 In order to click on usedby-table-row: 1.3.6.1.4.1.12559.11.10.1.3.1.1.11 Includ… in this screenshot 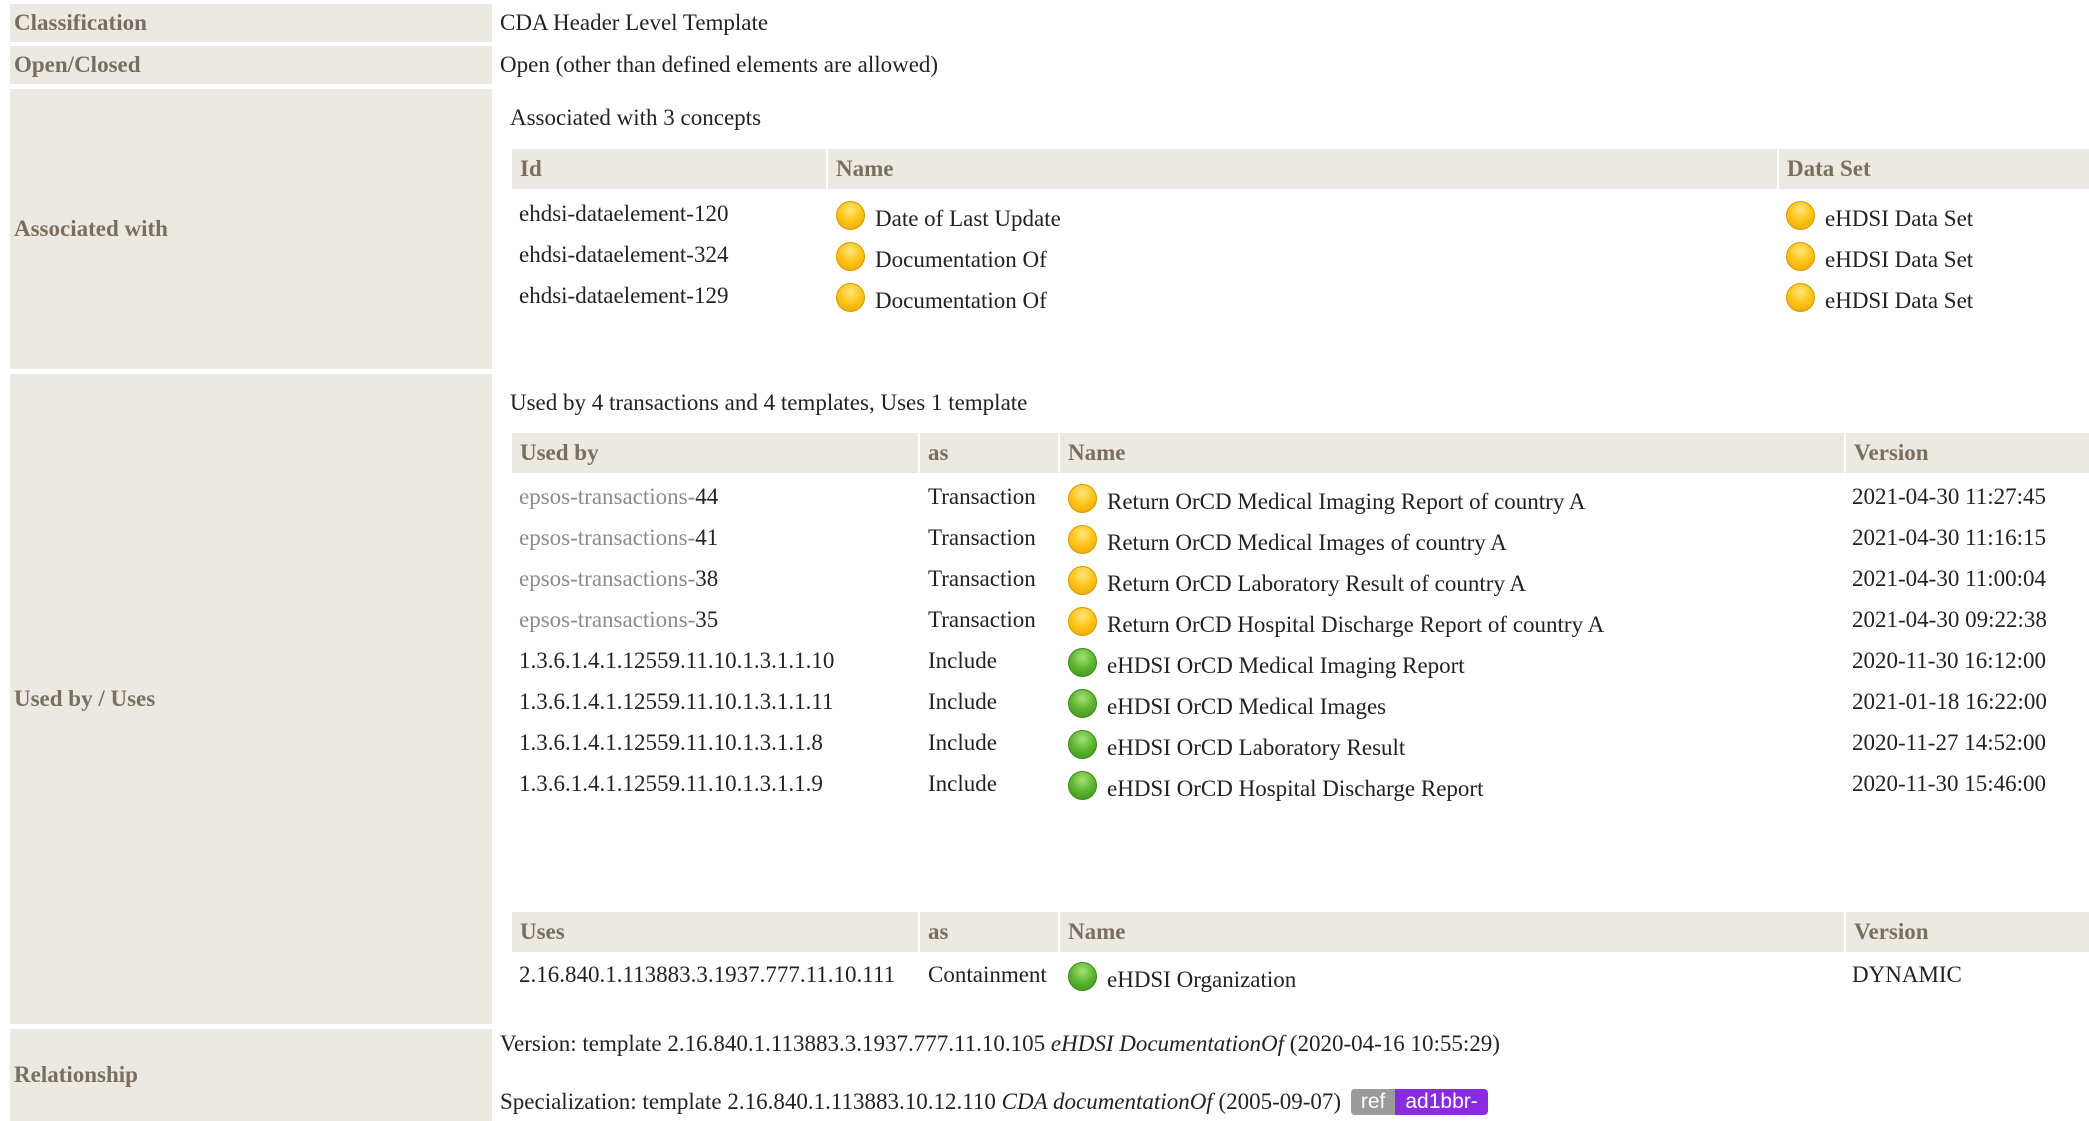, I will do `click(1044, 709)`.